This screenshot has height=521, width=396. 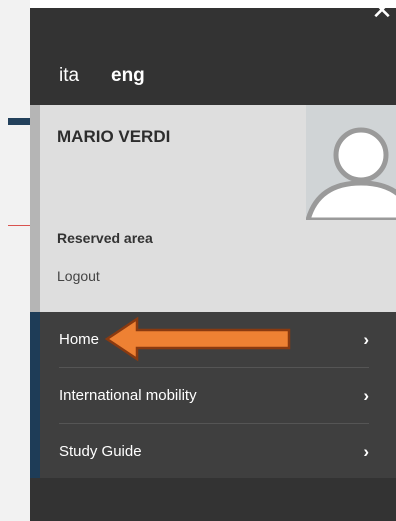 What do you see at coordinates (114, 136) in the screenshot?
I see `user-name: MARIO VERDI` at bounding box center [114, 136].